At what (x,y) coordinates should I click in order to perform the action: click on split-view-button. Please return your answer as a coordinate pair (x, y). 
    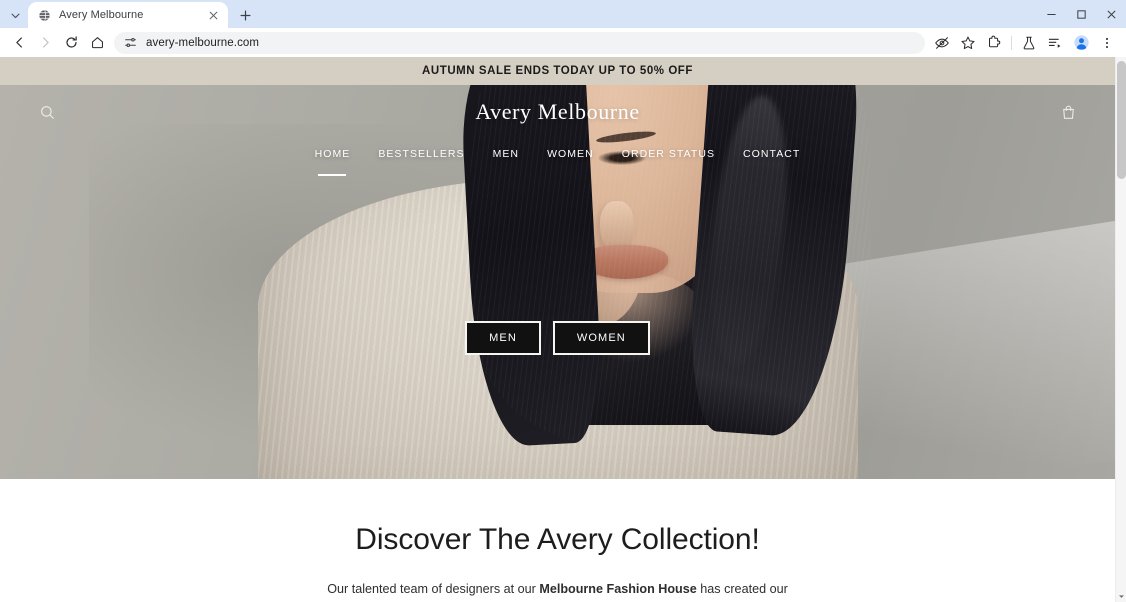
    Looking at the image, I should click on (1055, 43).